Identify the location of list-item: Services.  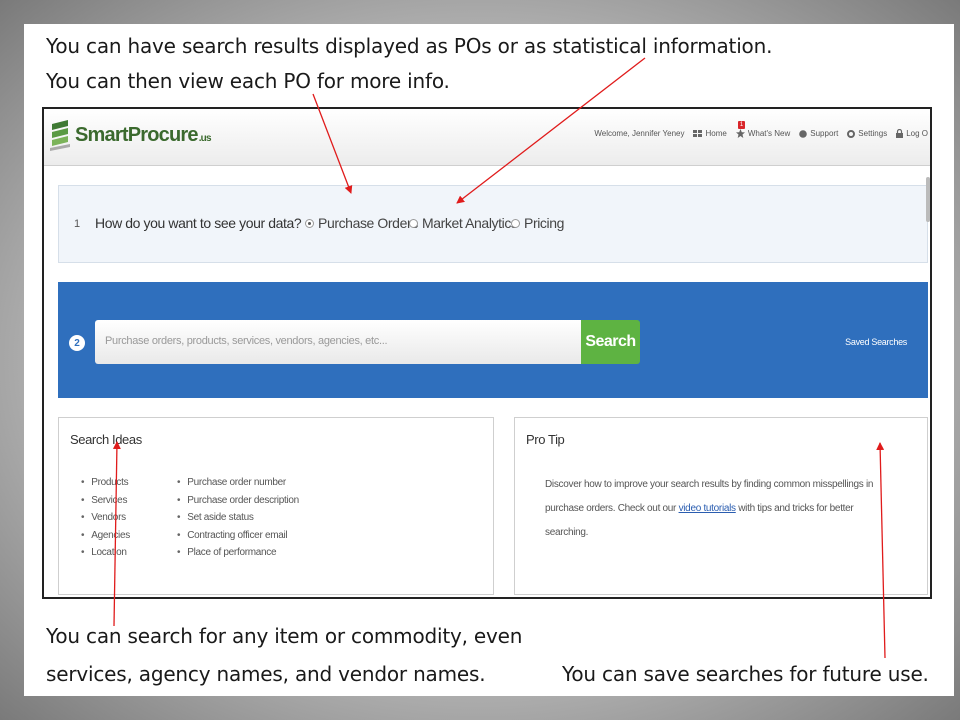
(105, 504).